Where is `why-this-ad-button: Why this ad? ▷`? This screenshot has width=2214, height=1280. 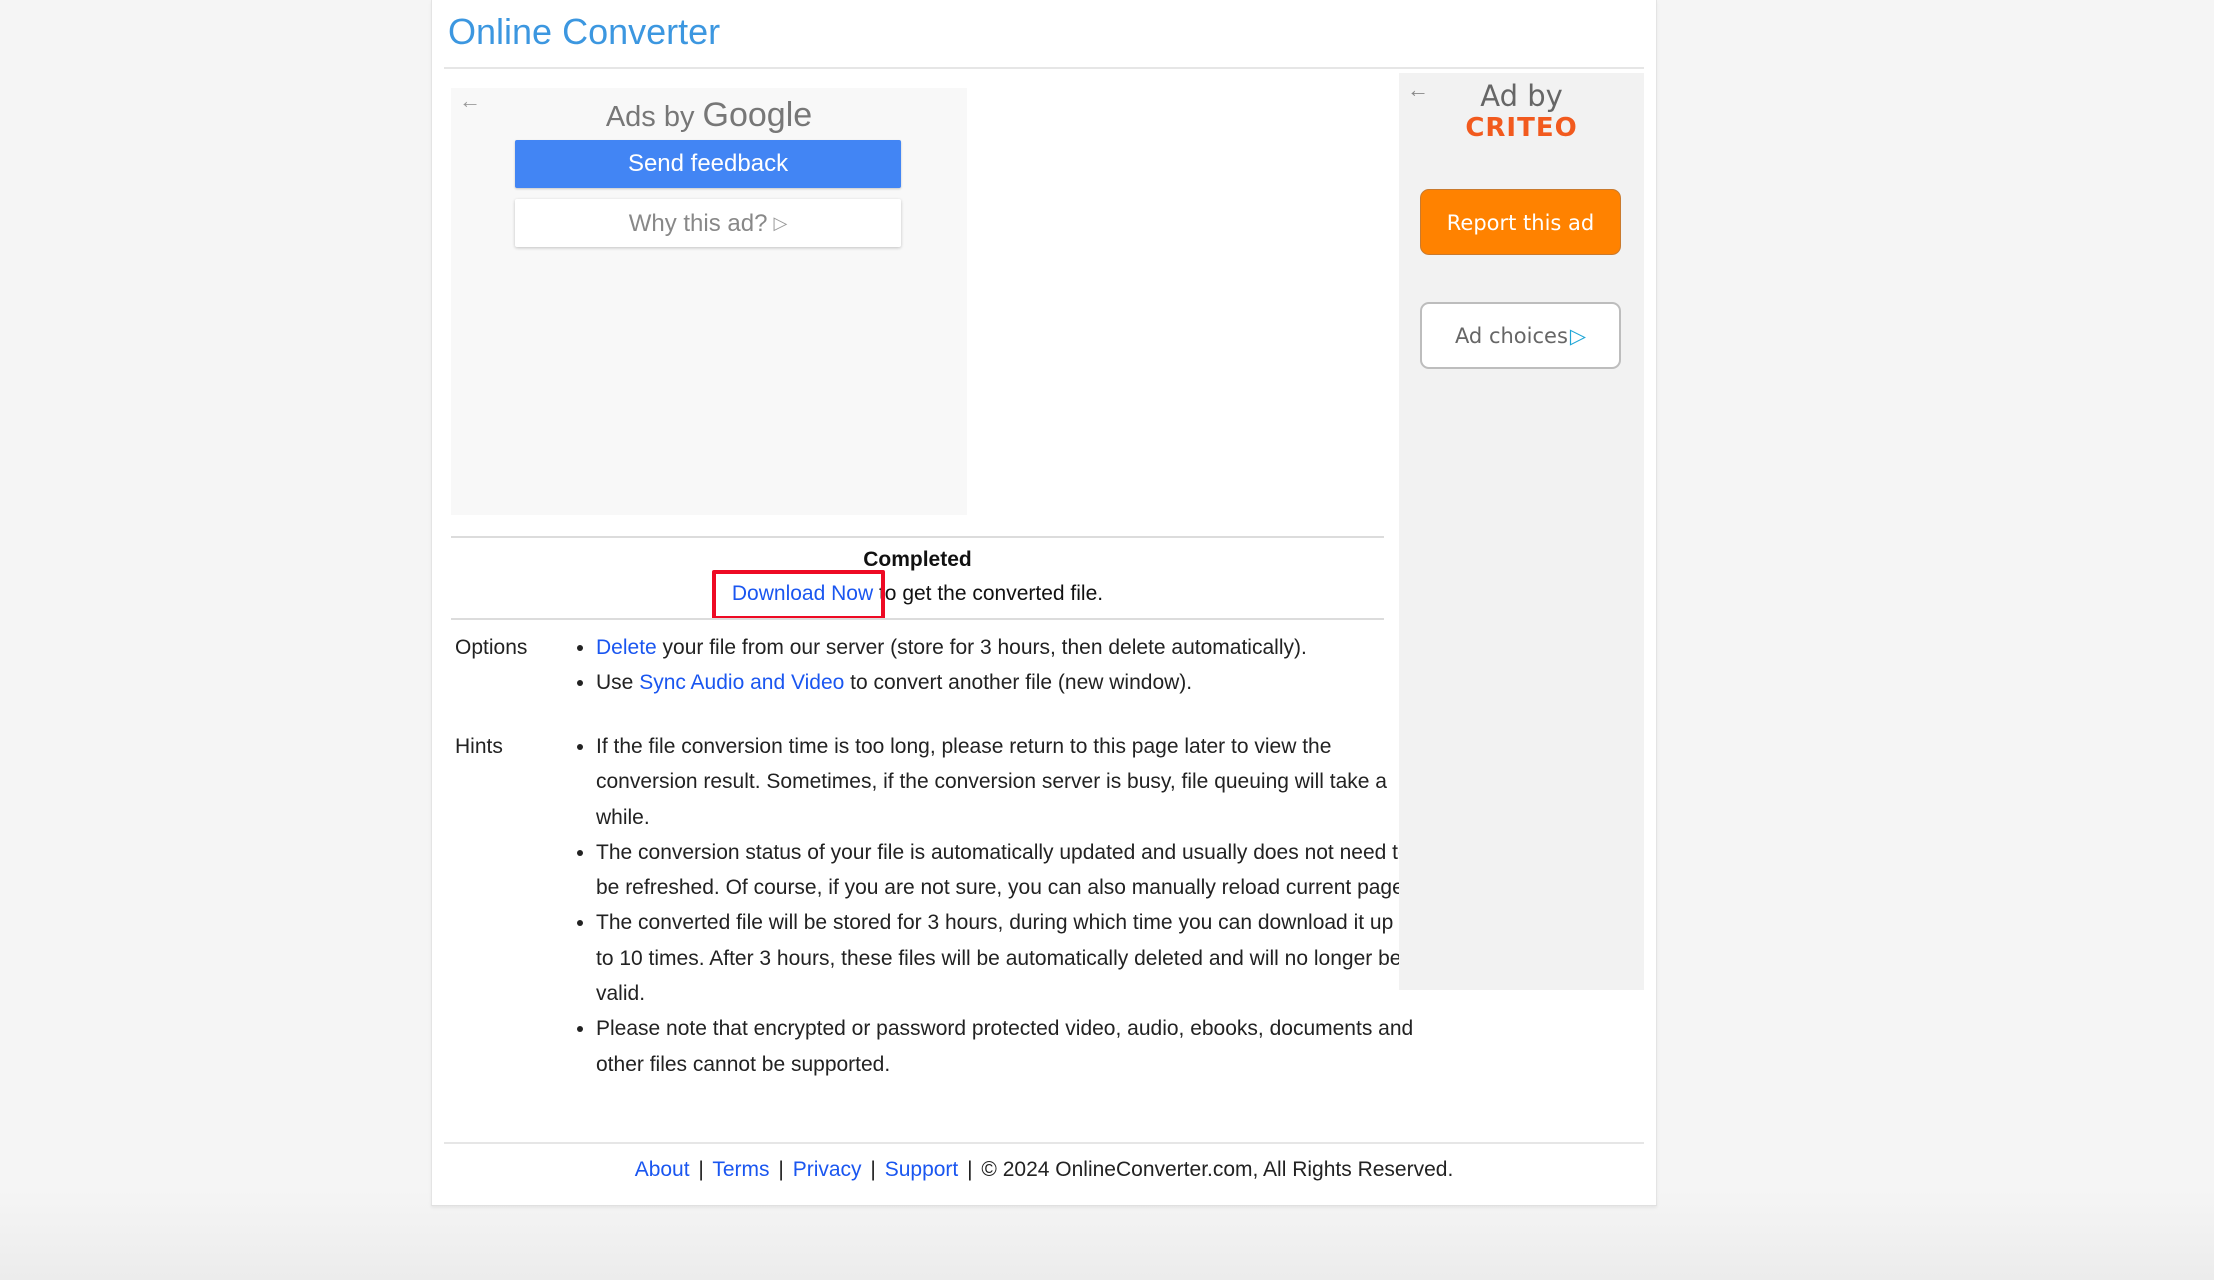 why-this-ad-button: Why this ad? ▷ is located at coordinates (708, 223).